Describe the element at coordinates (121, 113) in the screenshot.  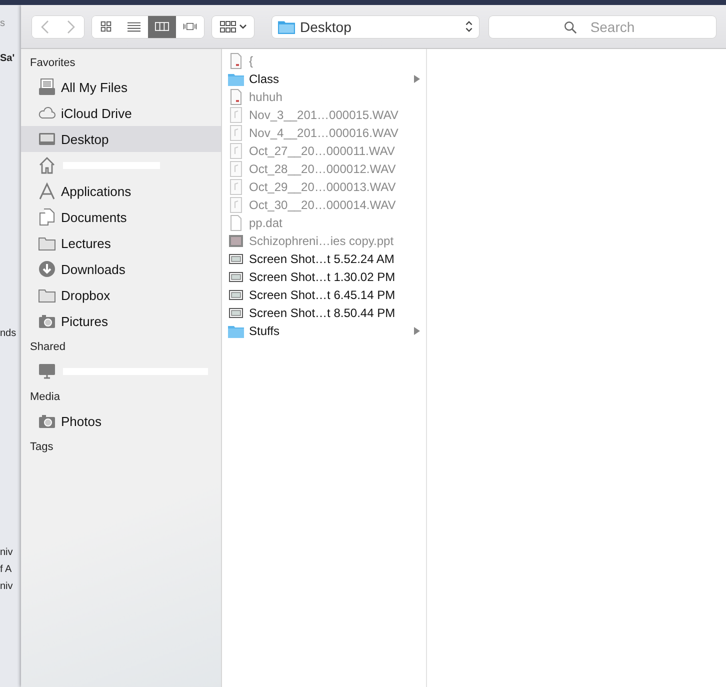
I see `sidebar-item: iCloud Drive` at that location.